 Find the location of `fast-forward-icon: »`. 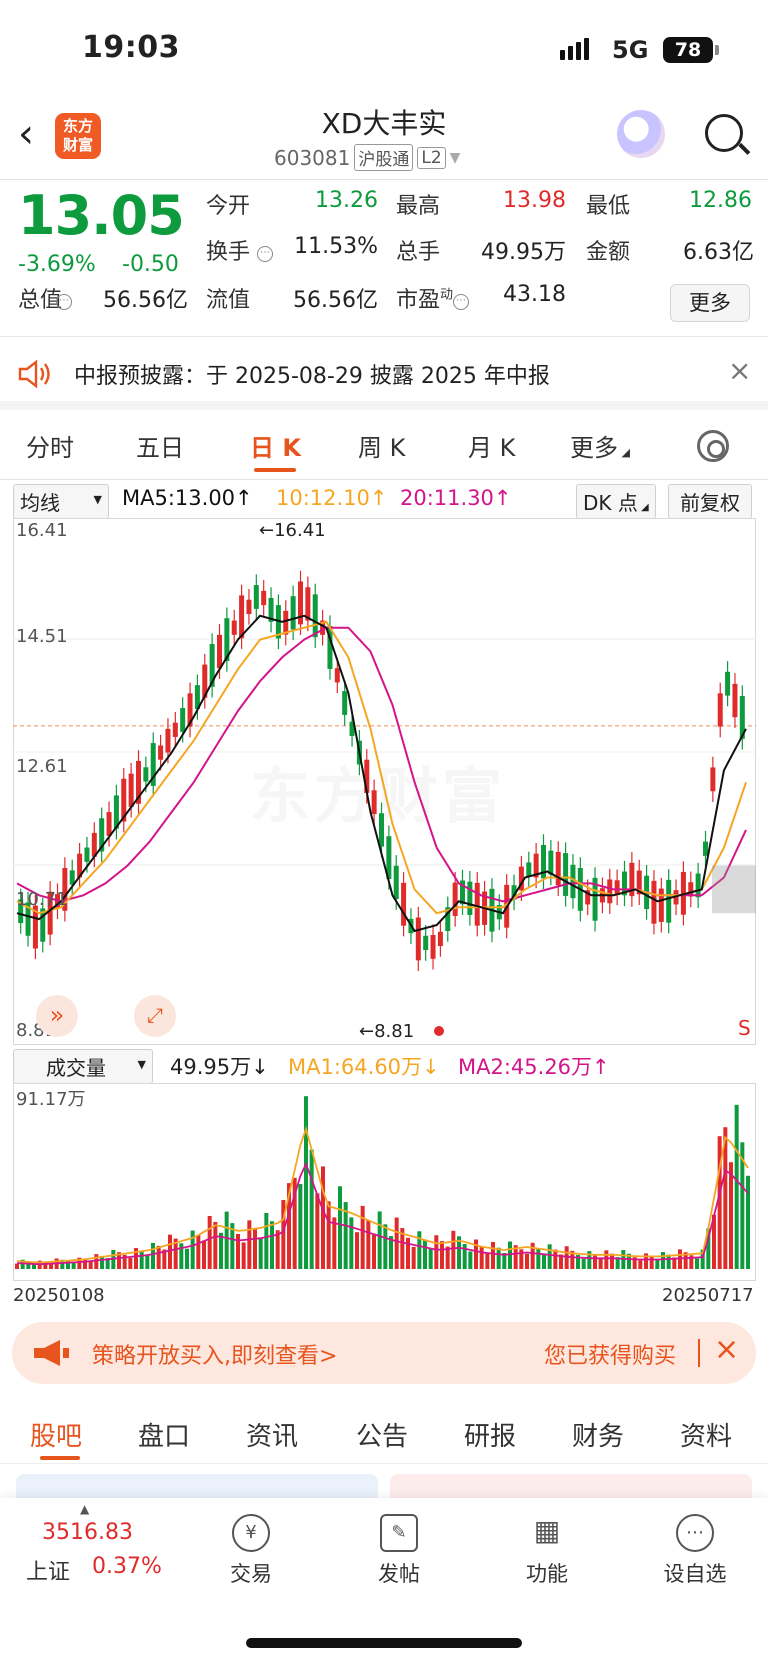

fast-forward-icon: » is located at coordinates (57, 1016).